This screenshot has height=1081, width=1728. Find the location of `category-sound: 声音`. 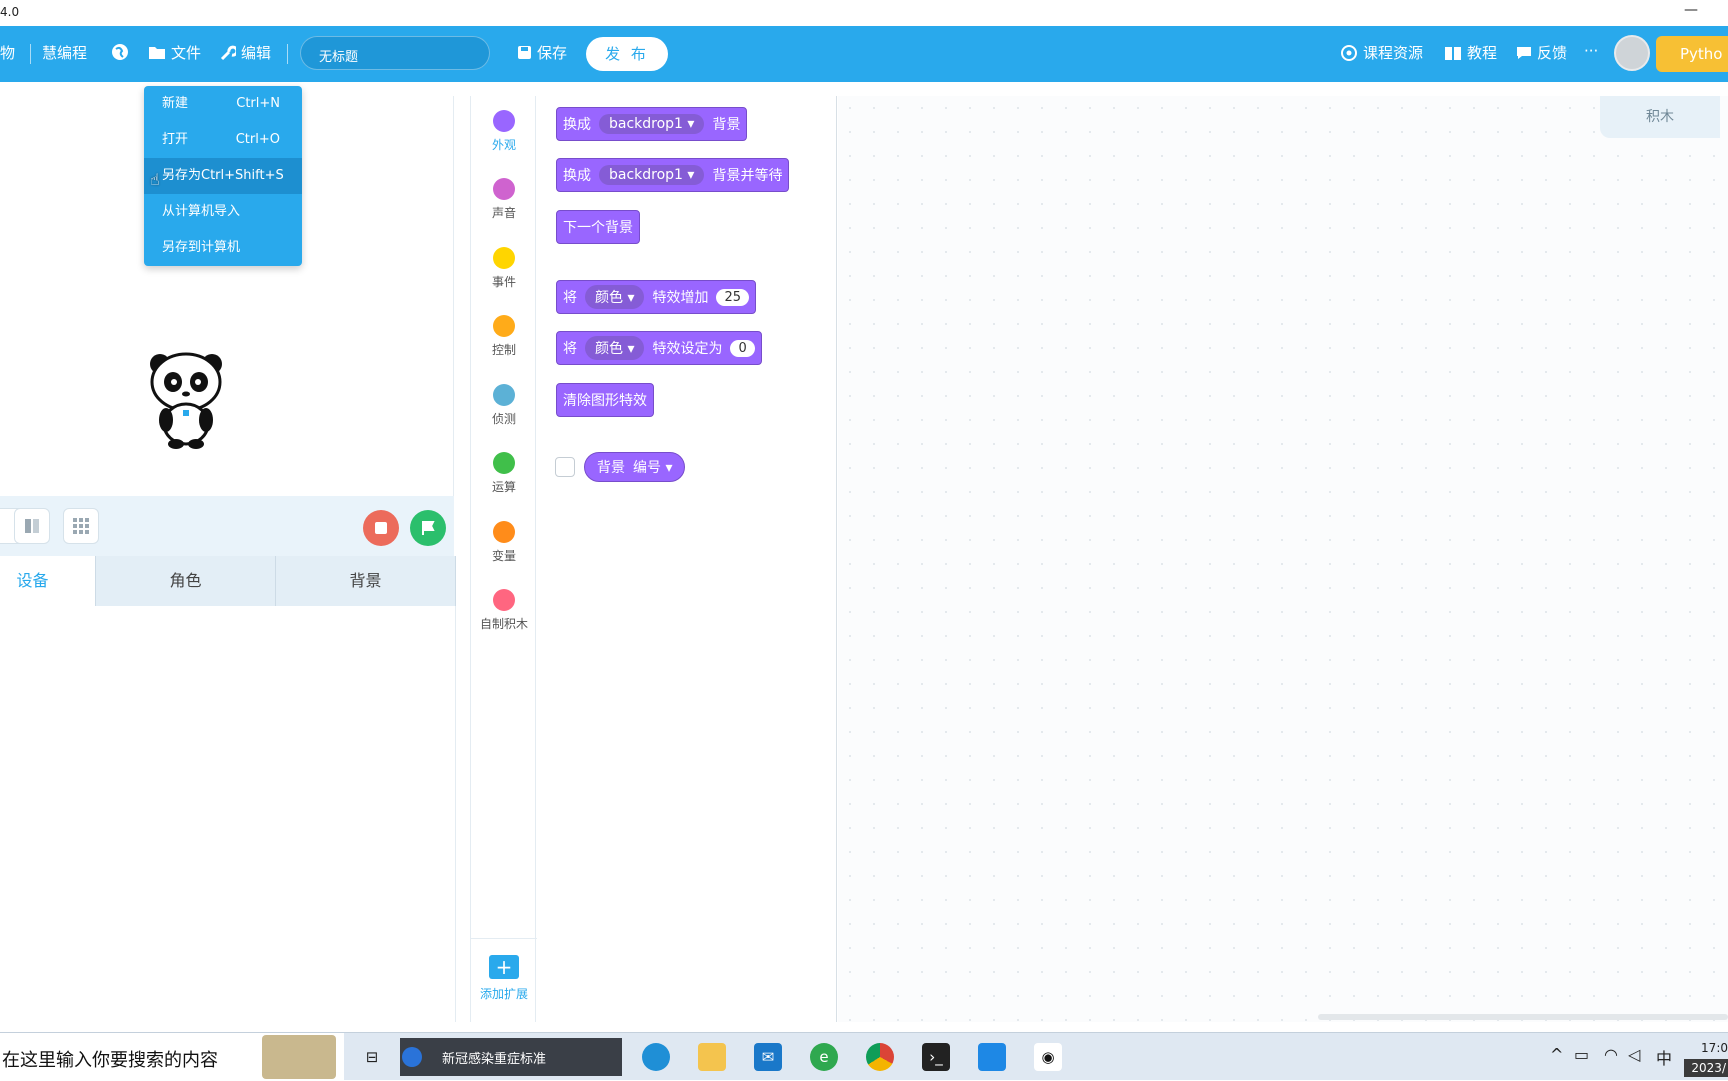

category-sound: 声音 is located at coordinates (504, 199).